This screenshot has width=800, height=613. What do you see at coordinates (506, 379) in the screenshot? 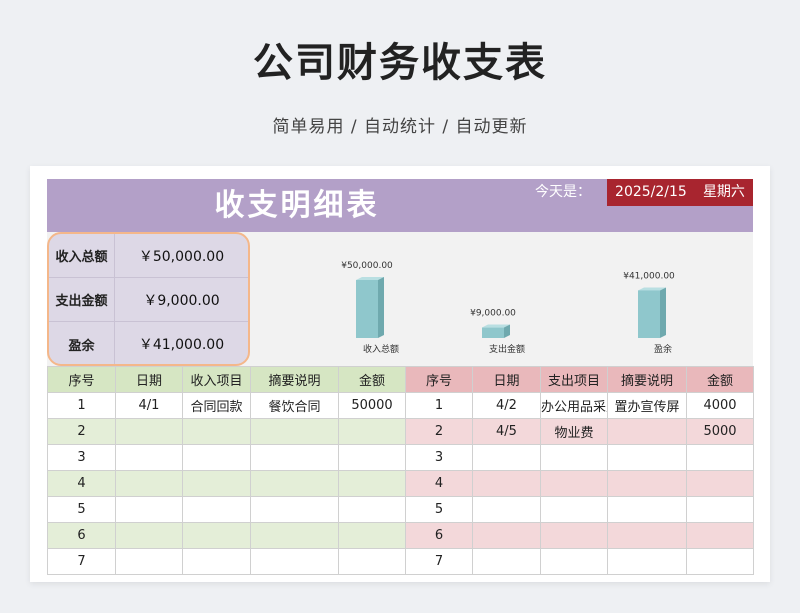
I see `expense-col-header: 日期` at bounding box center [506, 379].